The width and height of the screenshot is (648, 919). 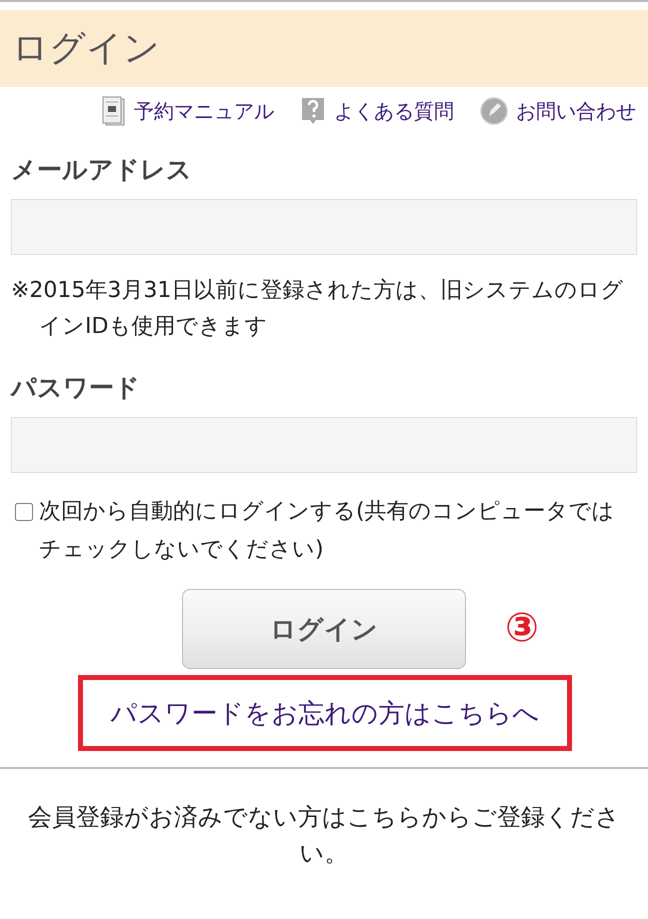 I want to click on pencil-icon, so click(x=494, y=111).